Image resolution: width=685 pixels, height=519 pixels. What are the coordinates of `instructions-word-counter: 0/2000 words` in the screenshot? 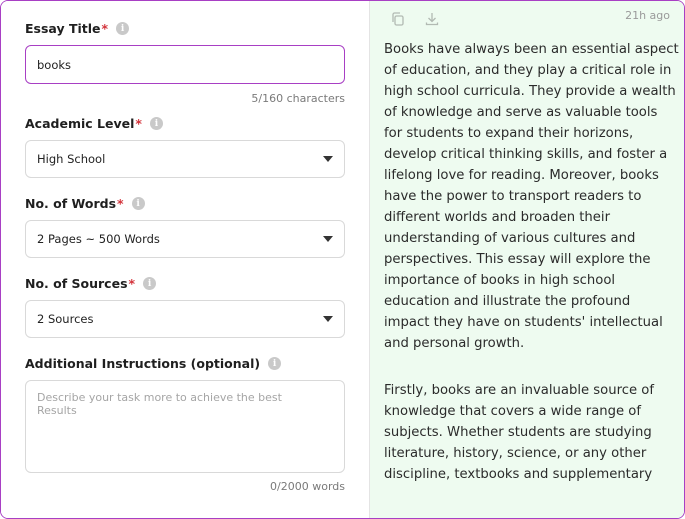 It's located at (307, 486).